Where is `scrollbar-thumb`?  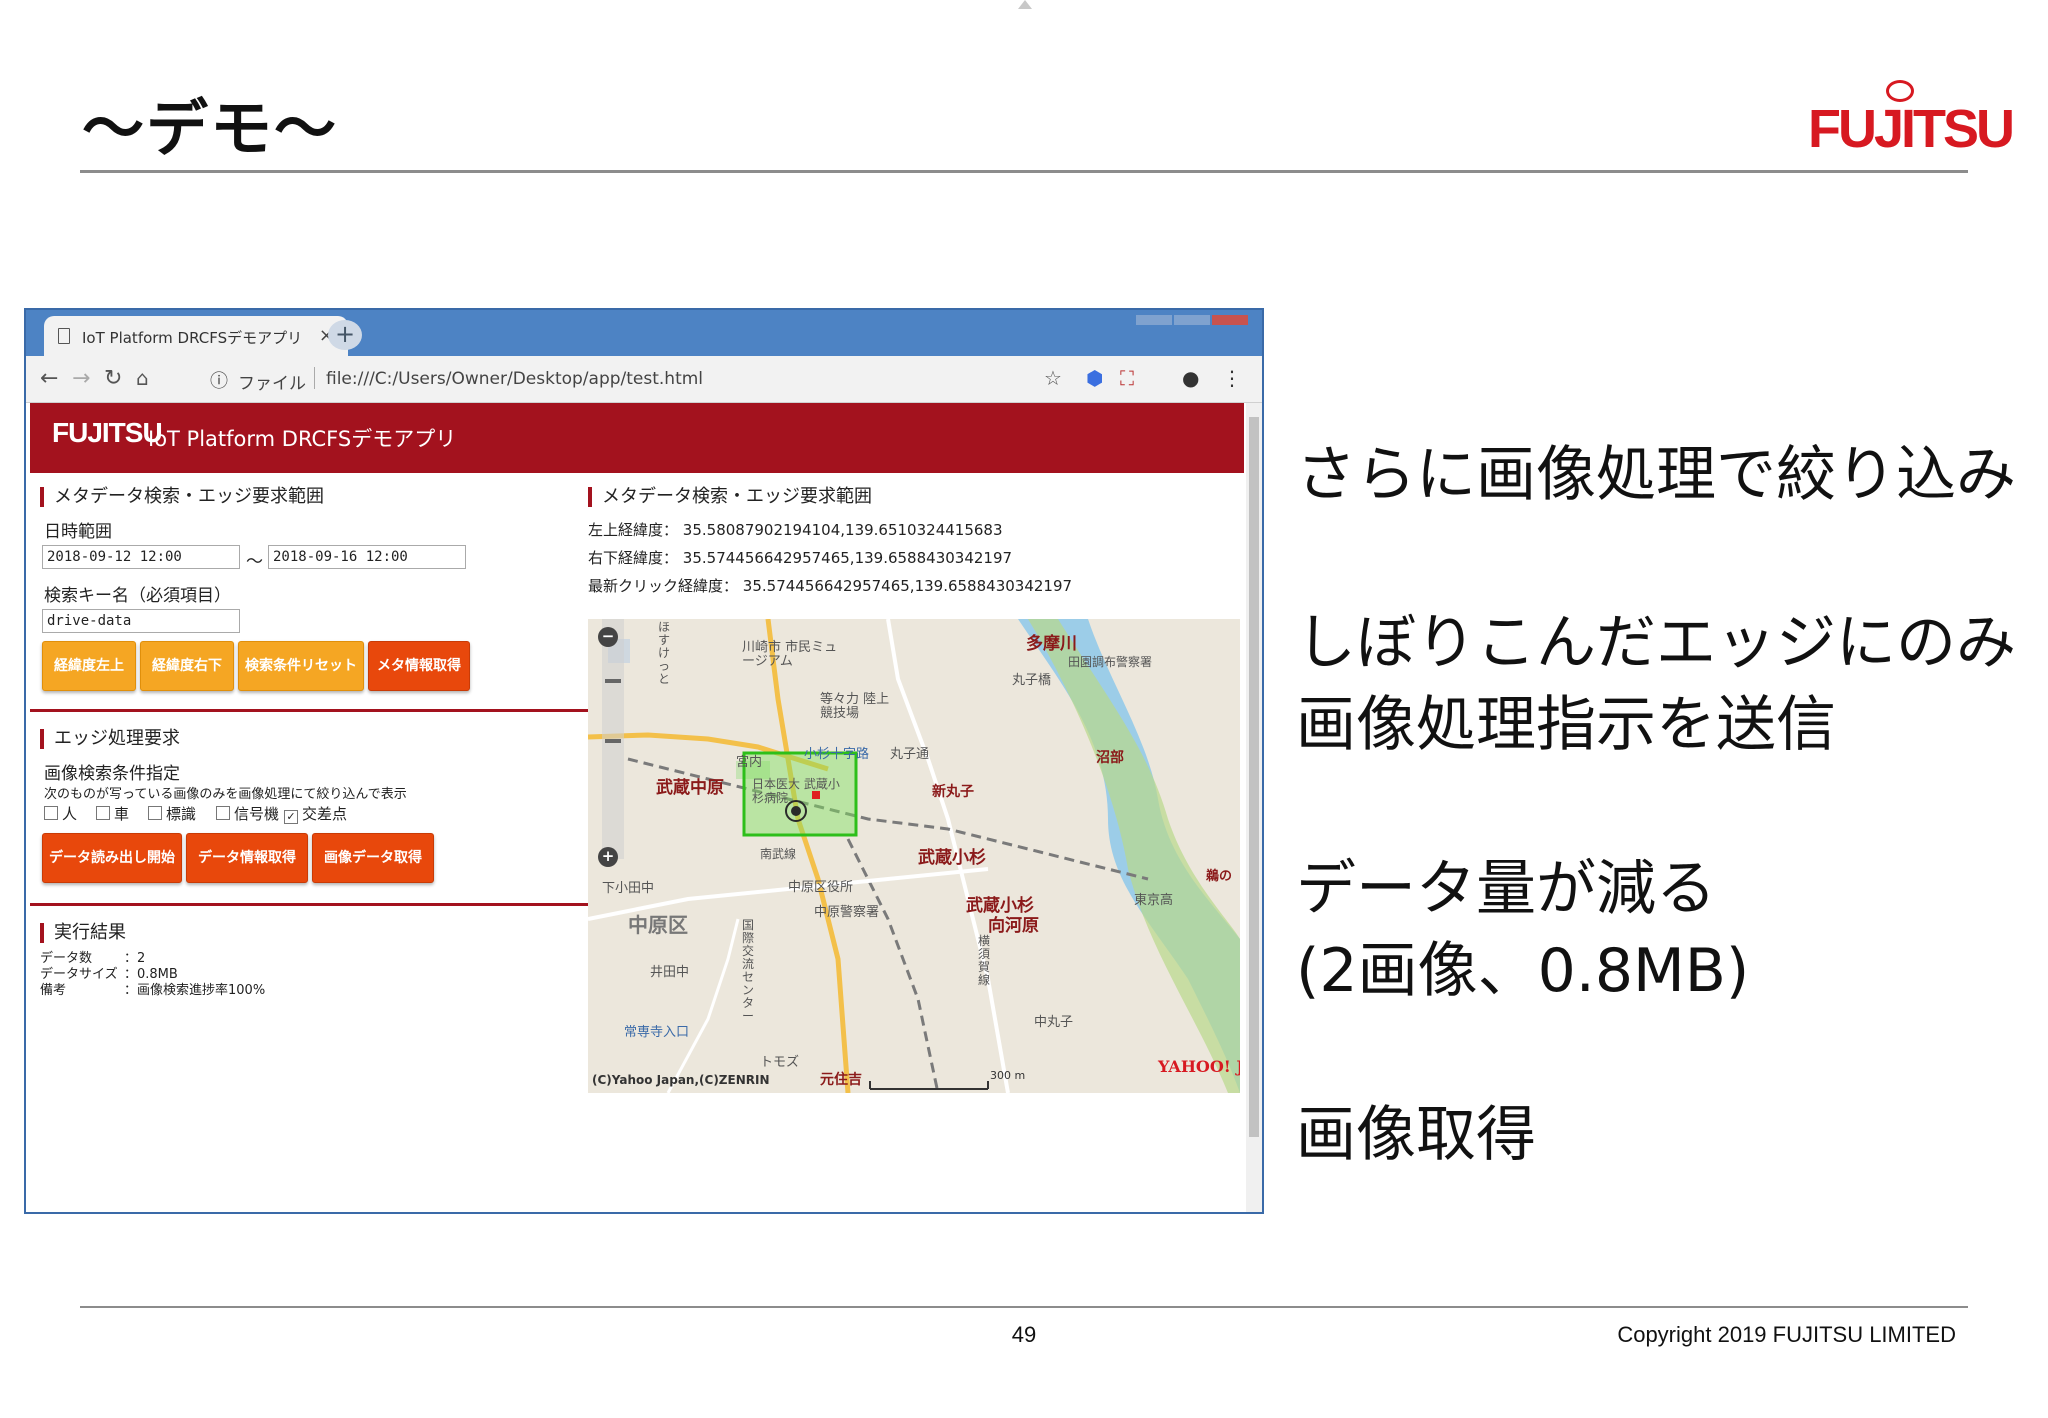
scrollbar-thumb is located at coordinates (1254, 777).